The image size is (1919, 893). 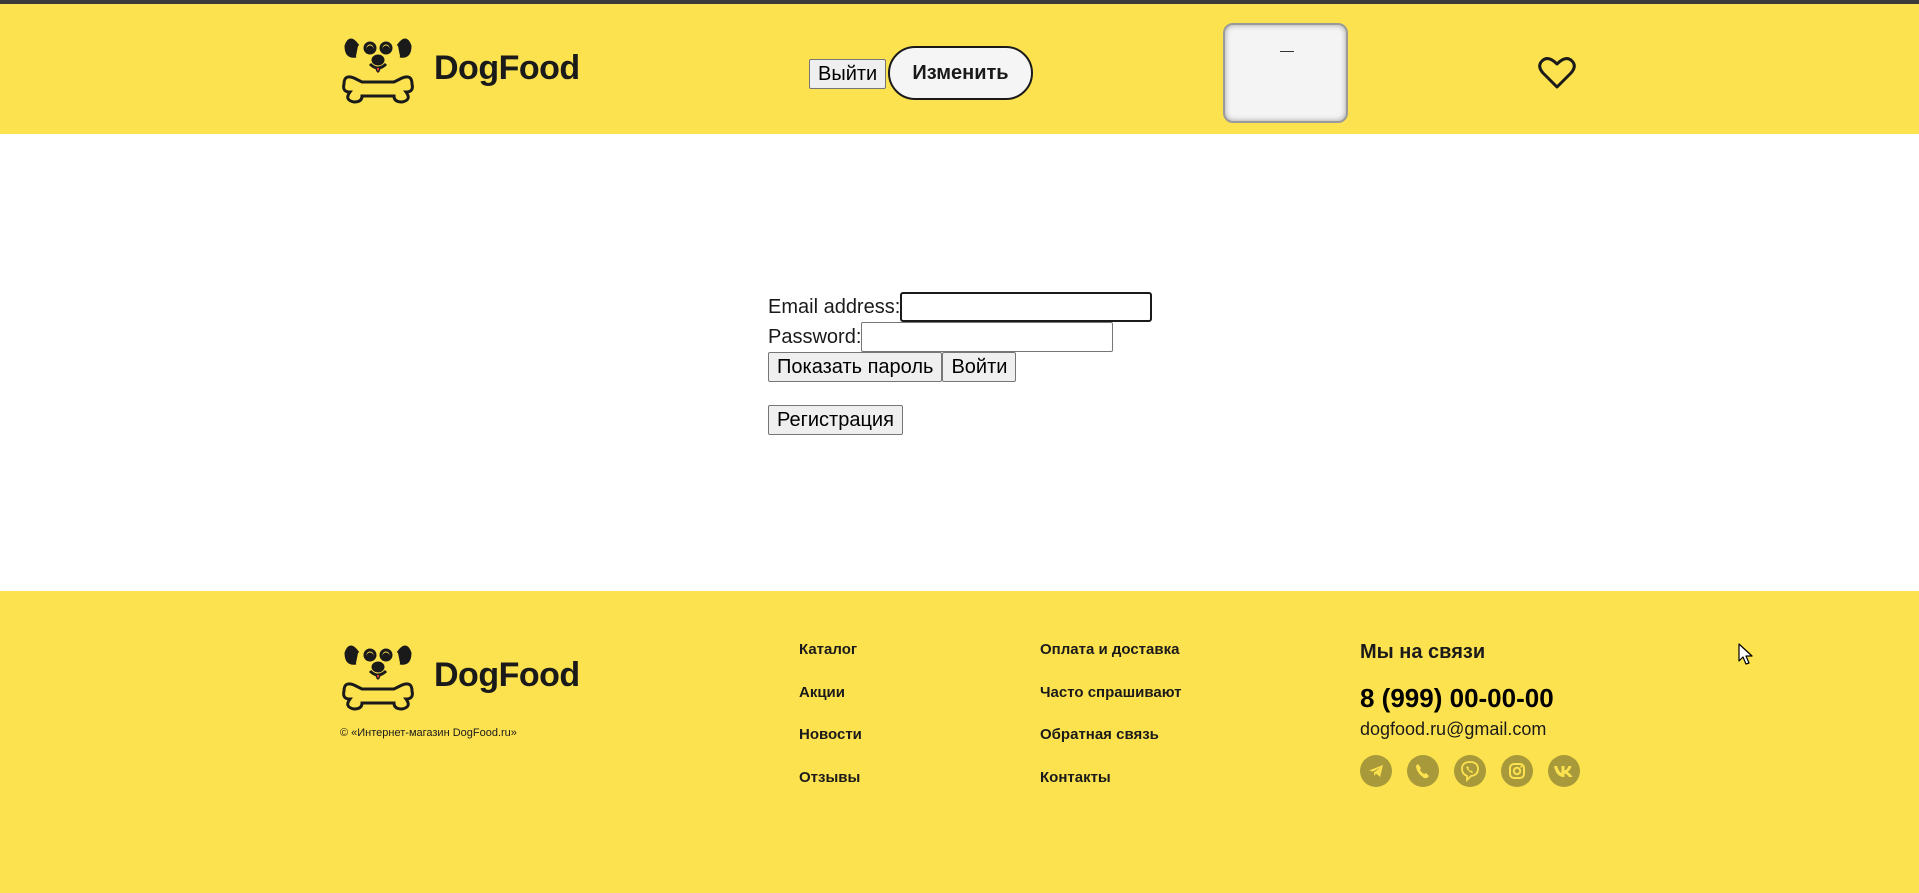 What do you see at coordinates (828, 649) in the screenshot?
I see `footer-link-catalog: Каталог` at bounding box center [828, 649].